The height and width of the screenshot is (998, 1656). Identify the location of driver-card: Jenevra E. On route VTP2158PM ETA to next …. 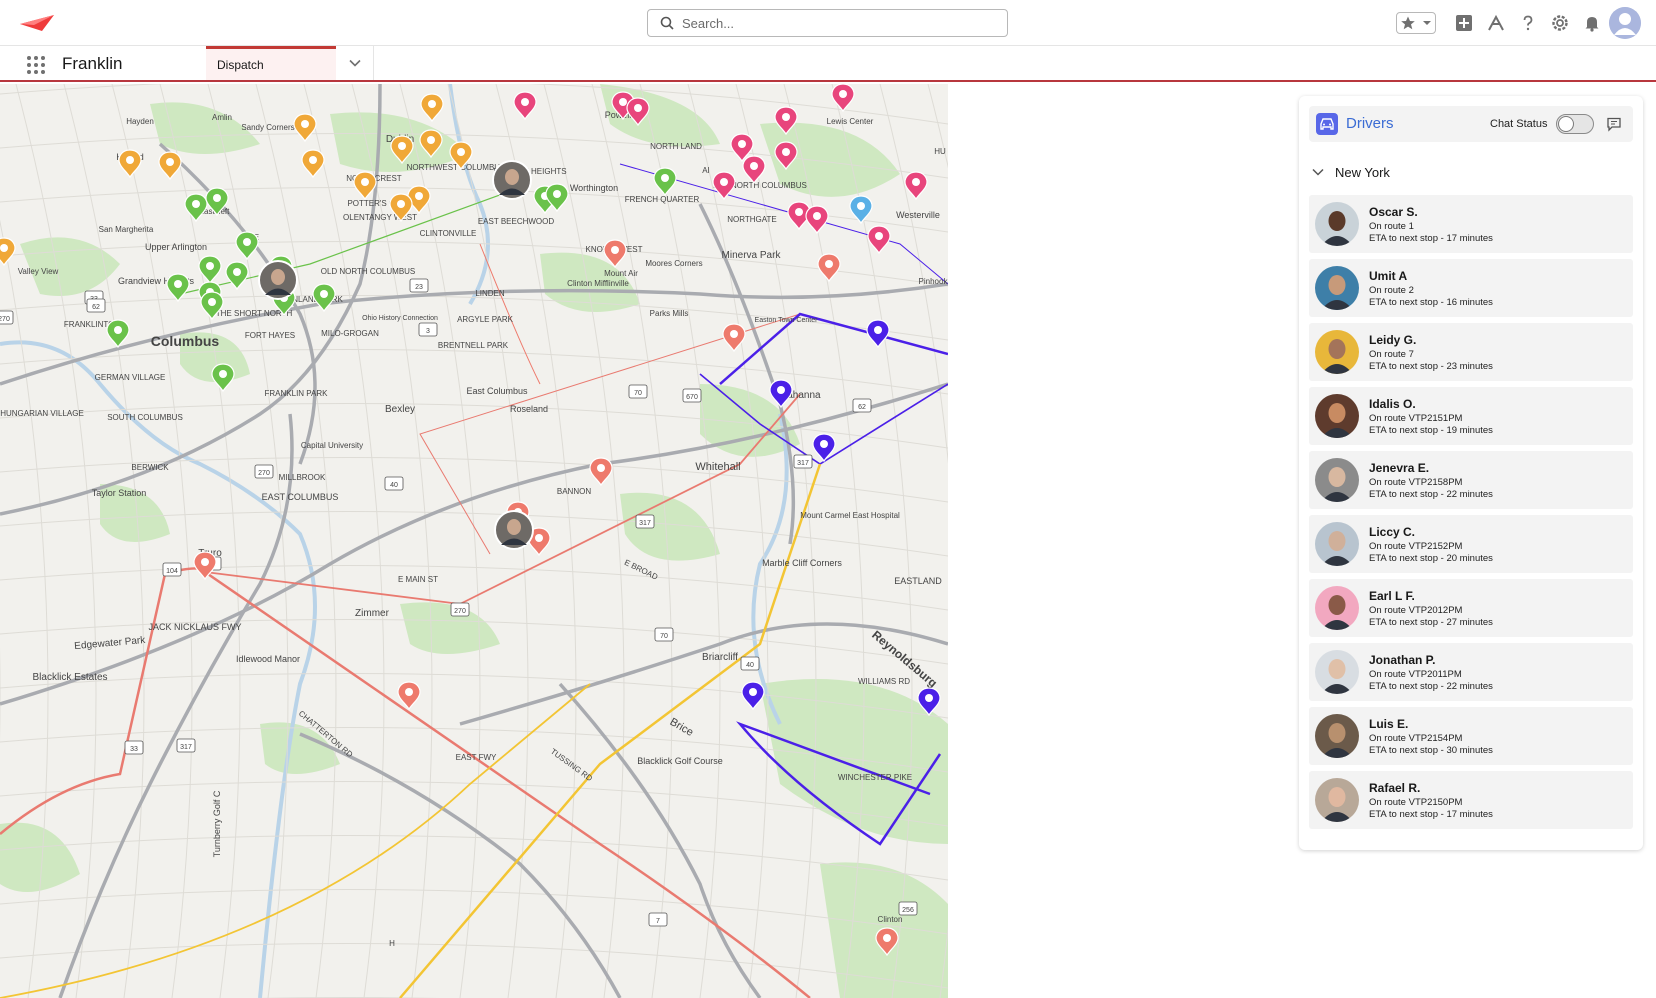
(1471, 480).